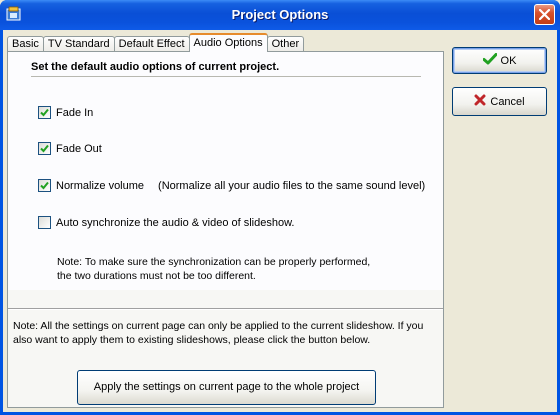  What do you see at coordinates (78, 44) in the screenshot?
I see `tab-tv-standard: TV Standard` at bounding box center [78, 44].